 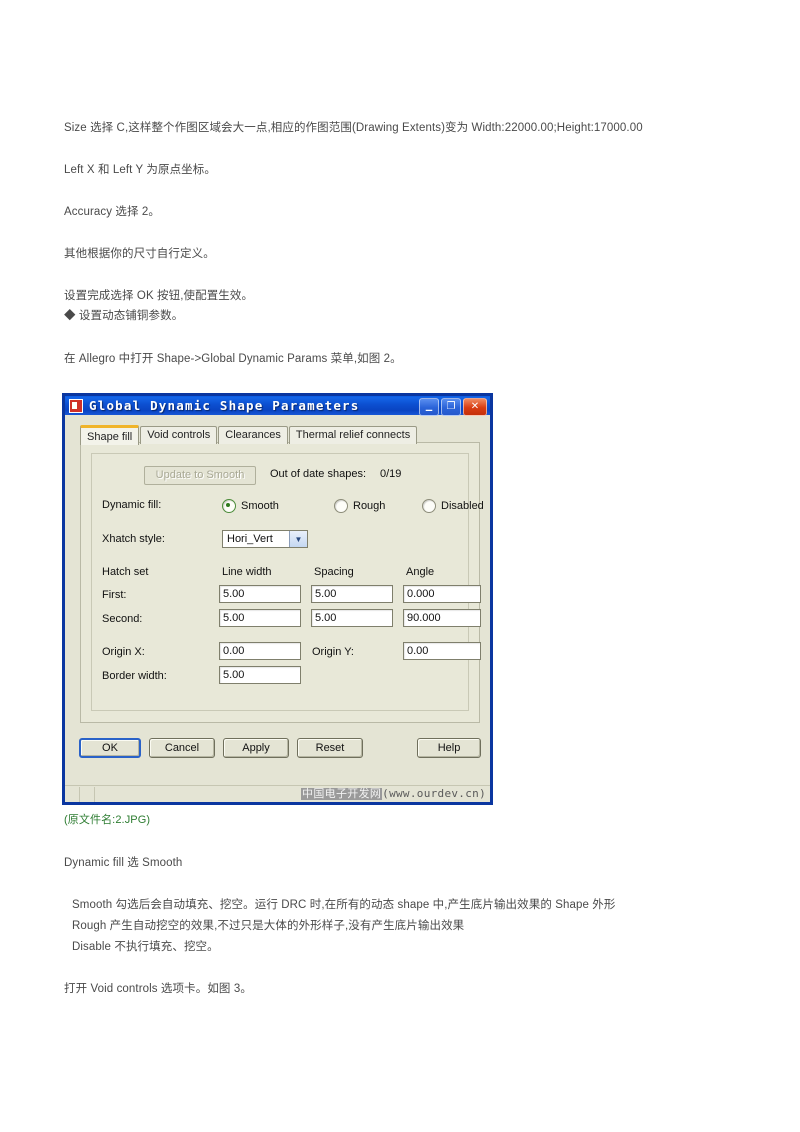 I want to click on dialog-title-bar: Global Dynamic Shape Parameters _ ❐ ✕, so click(x=277, y=404).